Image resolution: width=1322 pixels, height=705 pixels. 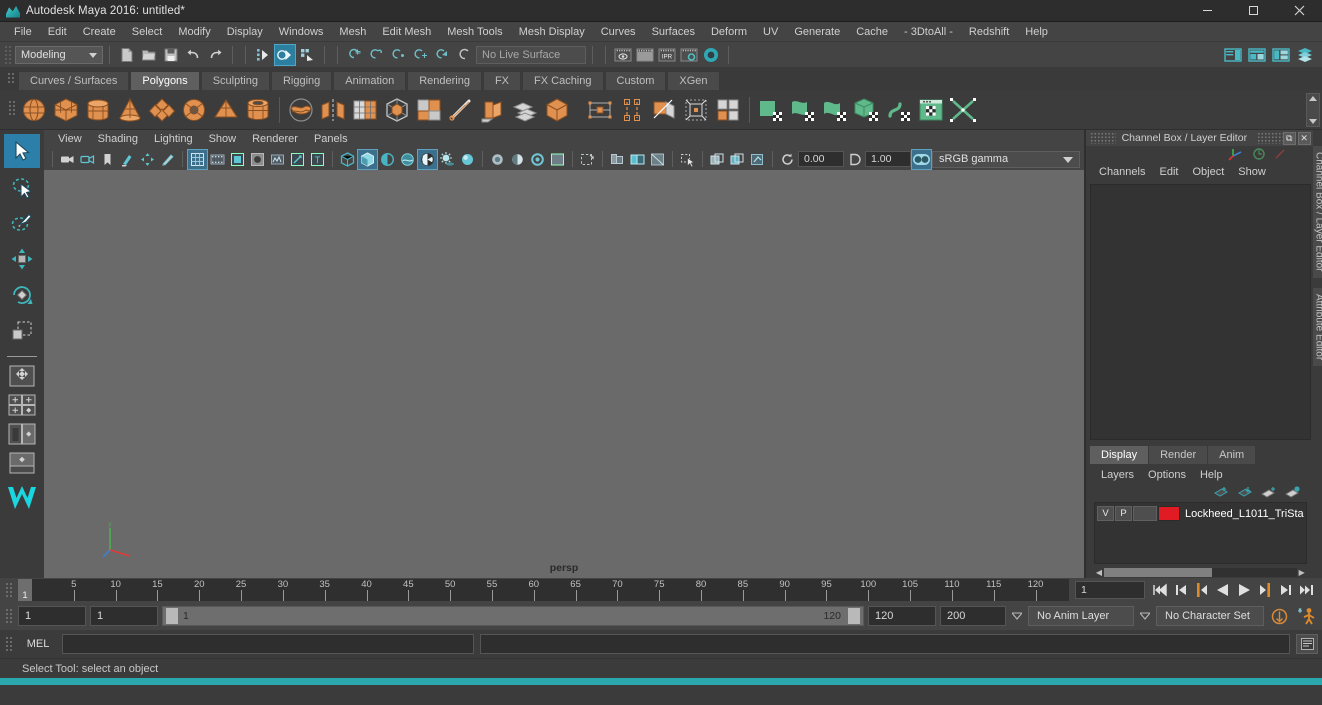 What do you see at coordinates (377, 55) in the screenshot?
I see `snap-to-curve-icon` at bounding box center [377, 55].